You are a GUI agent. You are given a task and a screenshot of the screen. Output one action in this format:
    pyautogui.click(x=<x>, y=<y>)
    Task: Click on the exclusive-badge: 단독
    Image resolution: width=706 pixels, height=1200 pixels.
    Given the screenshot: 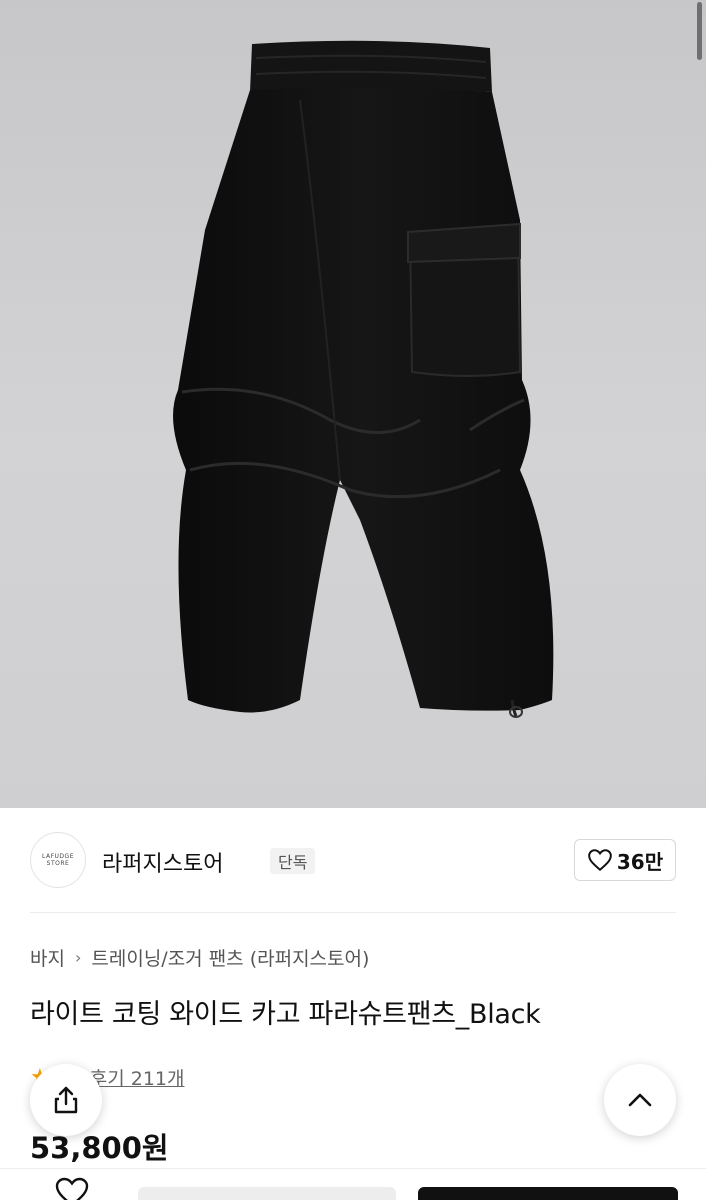 What is the action you would take?
    pyautogui.click(x=293, y=861)
    